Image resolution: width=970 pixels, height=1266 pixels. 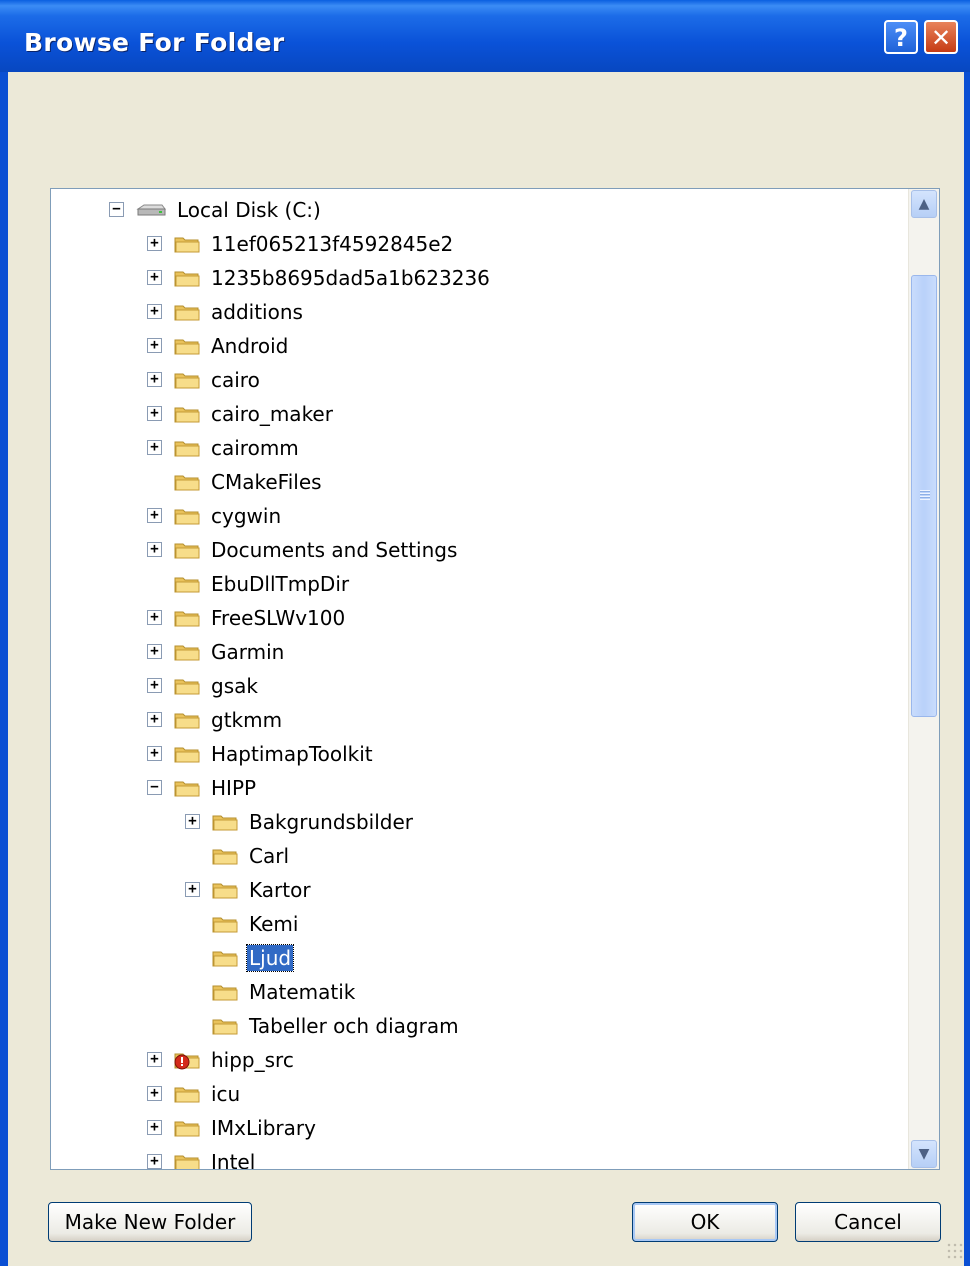 What do you see at coordinates (924, 1154) in the screenshot?
I see `scroll-down-button: ▼` at bounding box center [924, 1154].